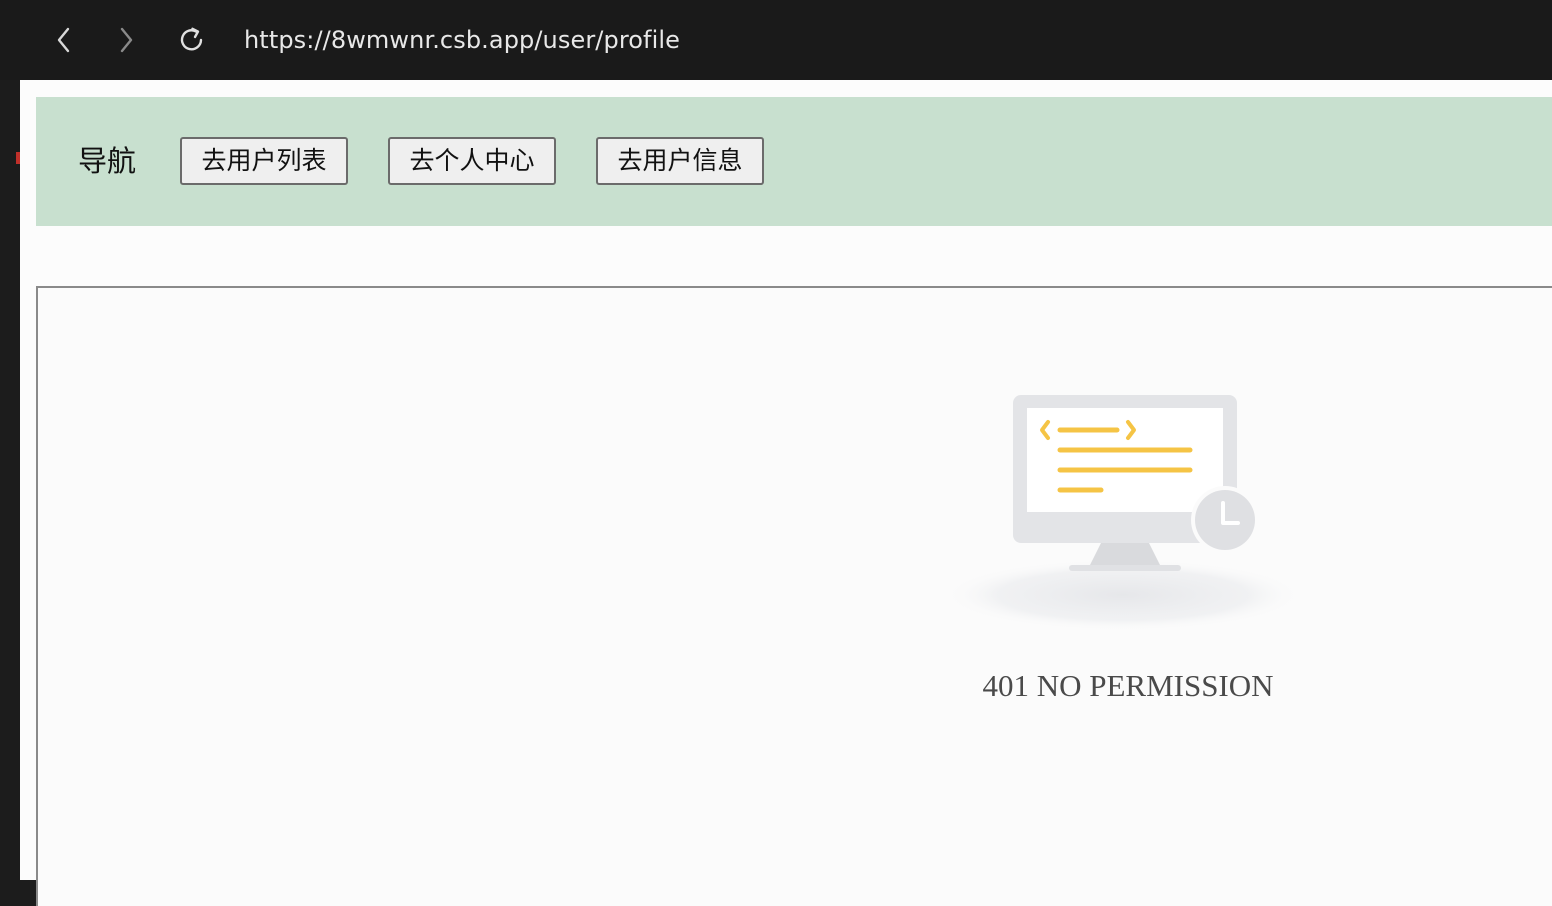 The image size is (1552, 906). I want to click on reload-icon, so click(191, 39).